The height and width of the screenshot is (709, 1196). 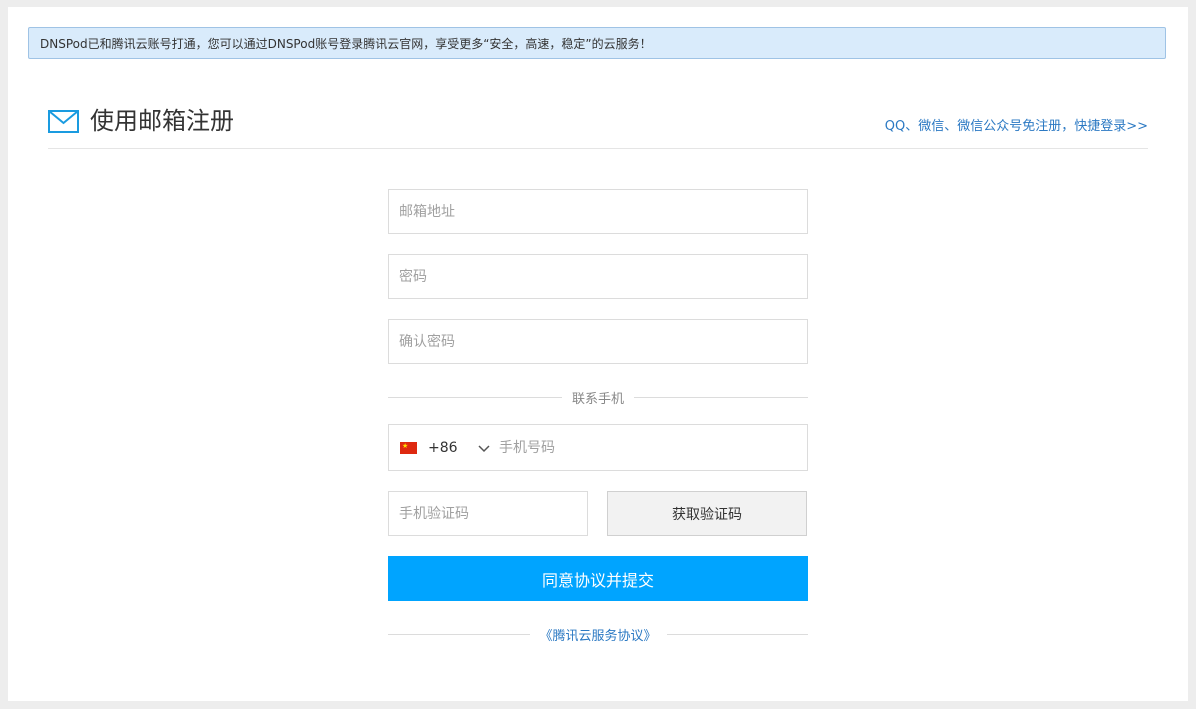 What do you see at coordinates (653, 447) in the screenshot?
I see `phone-input` at bounding box center [653, 447].